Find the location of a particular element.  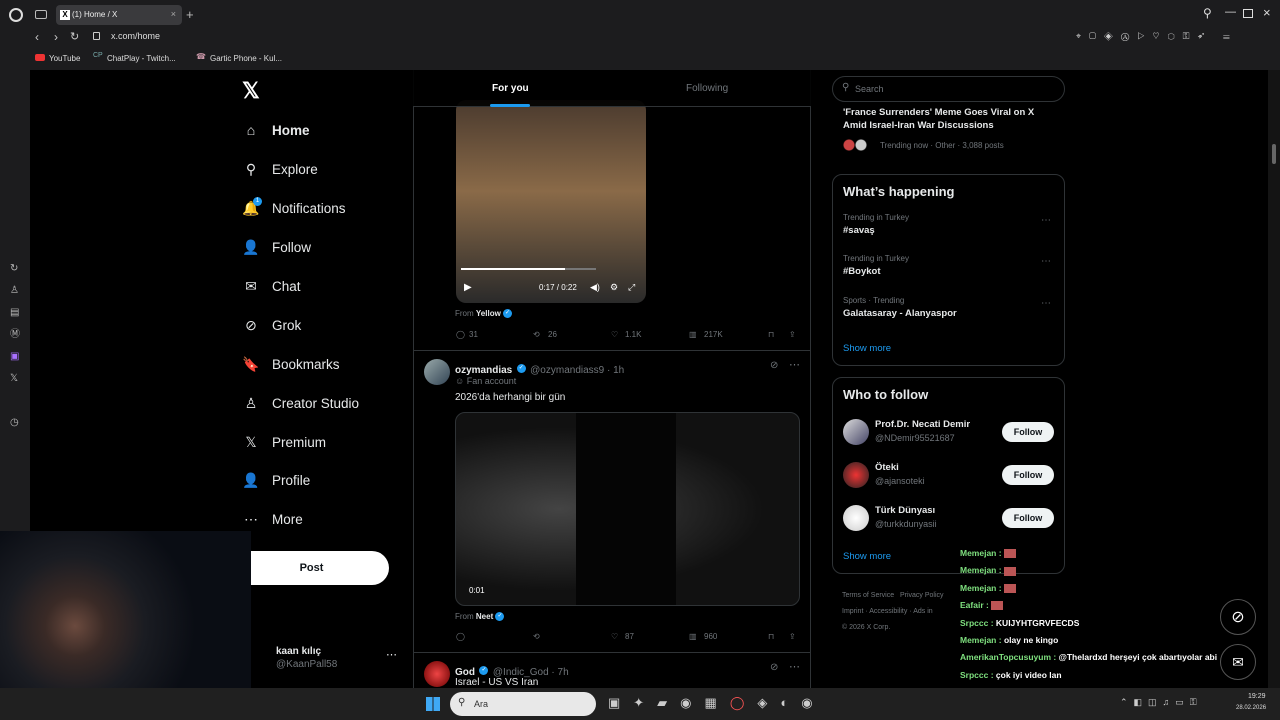

nav-item-explore: ⚲ Explore is located at coordinates (280, 169).